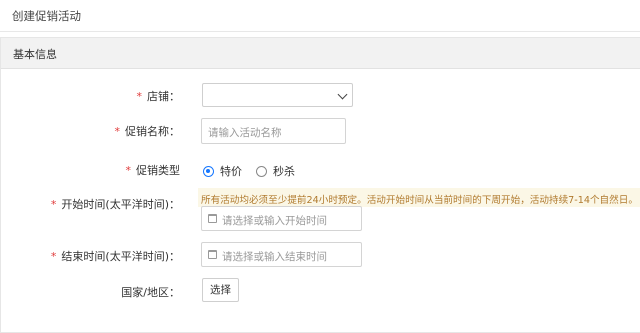  What do you see at coordinates (35, 54) in the screenshot?
I see `panel-header-title: 基本信息` at bounding box center [35, 54].